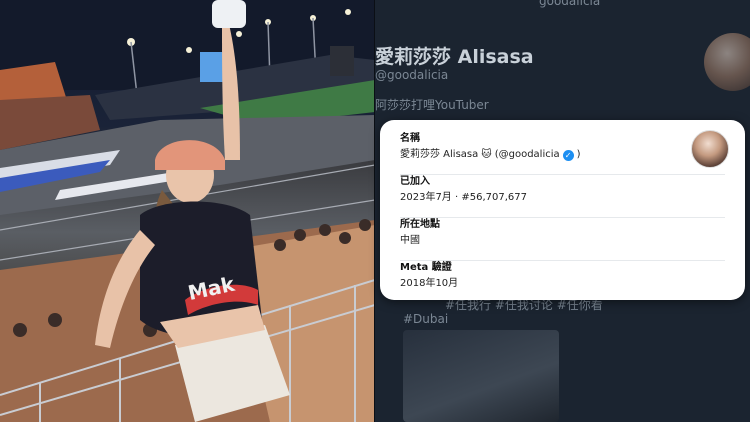  Describe the element at coordinates (432, 105) in the screenshot. I see `profile-bio: 阿莎莎打哩YouTuber` at that location.